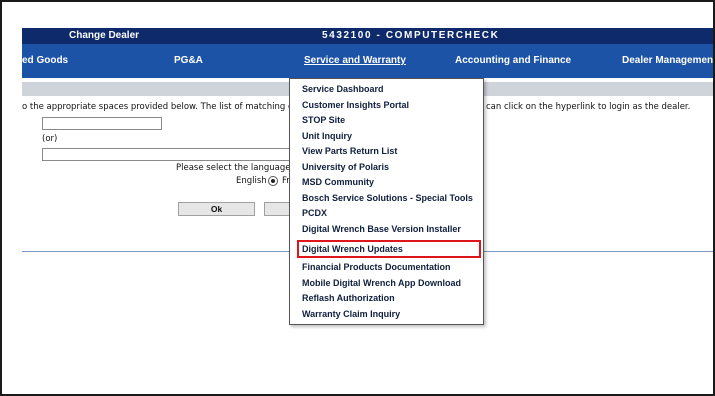 This screenshot has height=396, width=715. I want to click on nav-item-pga: PG&A, so click(188, 60).